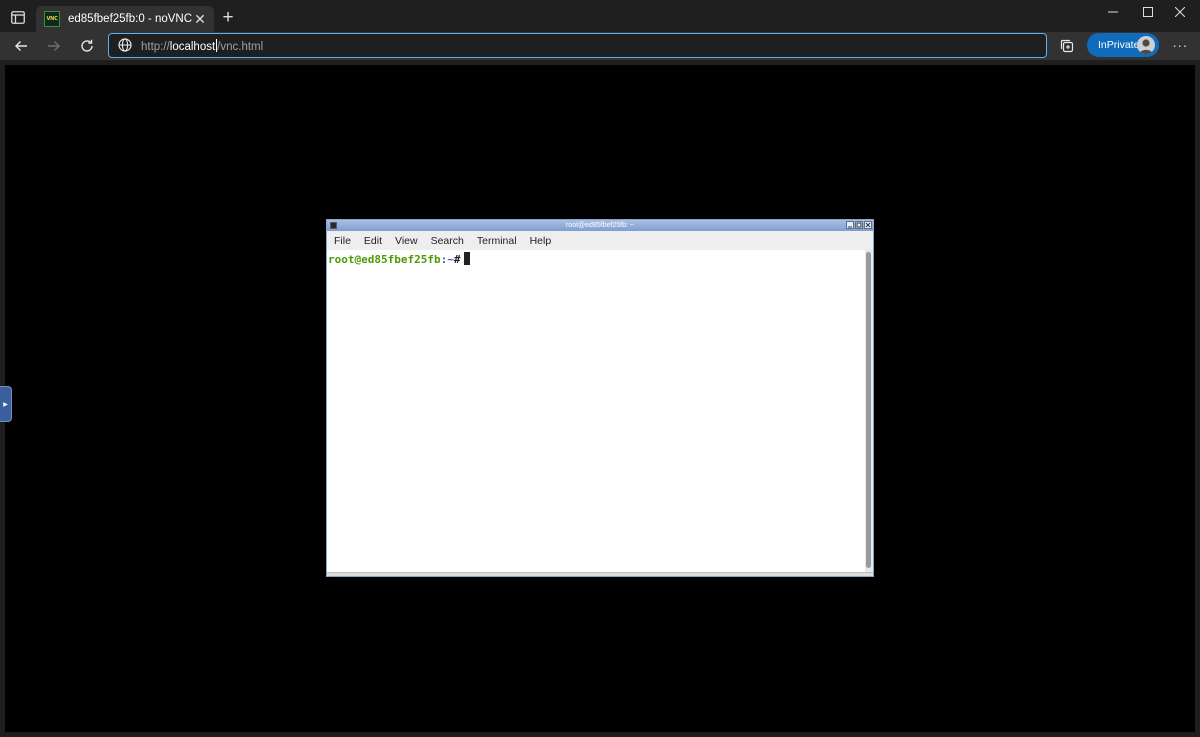  What do you see at coordinates (373, 241) in the screenshot?
I see `menu-edit: Edit` at bounding box center [373, 241].